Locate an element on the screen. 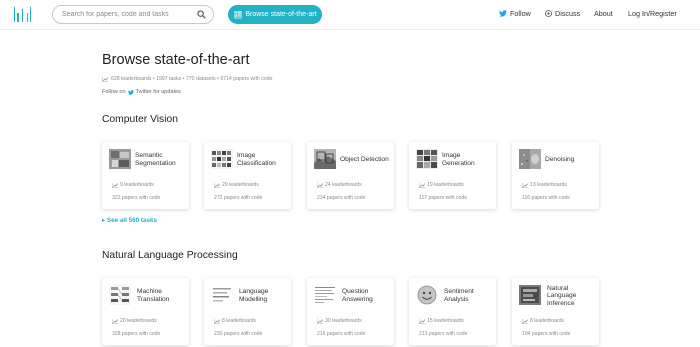 The height and width of the screenshot is (347, 700). segmentation-thumbnail is located at coordinates (120, 159).